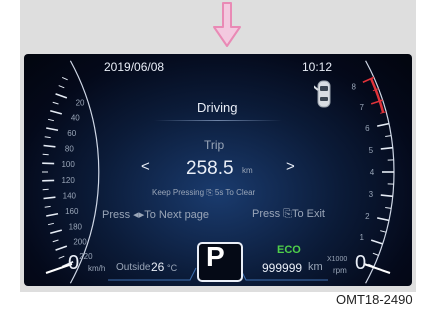  Describe the element at coordinates (322, 94) in the screenshot. I see `car-door-open-icon` at that location.